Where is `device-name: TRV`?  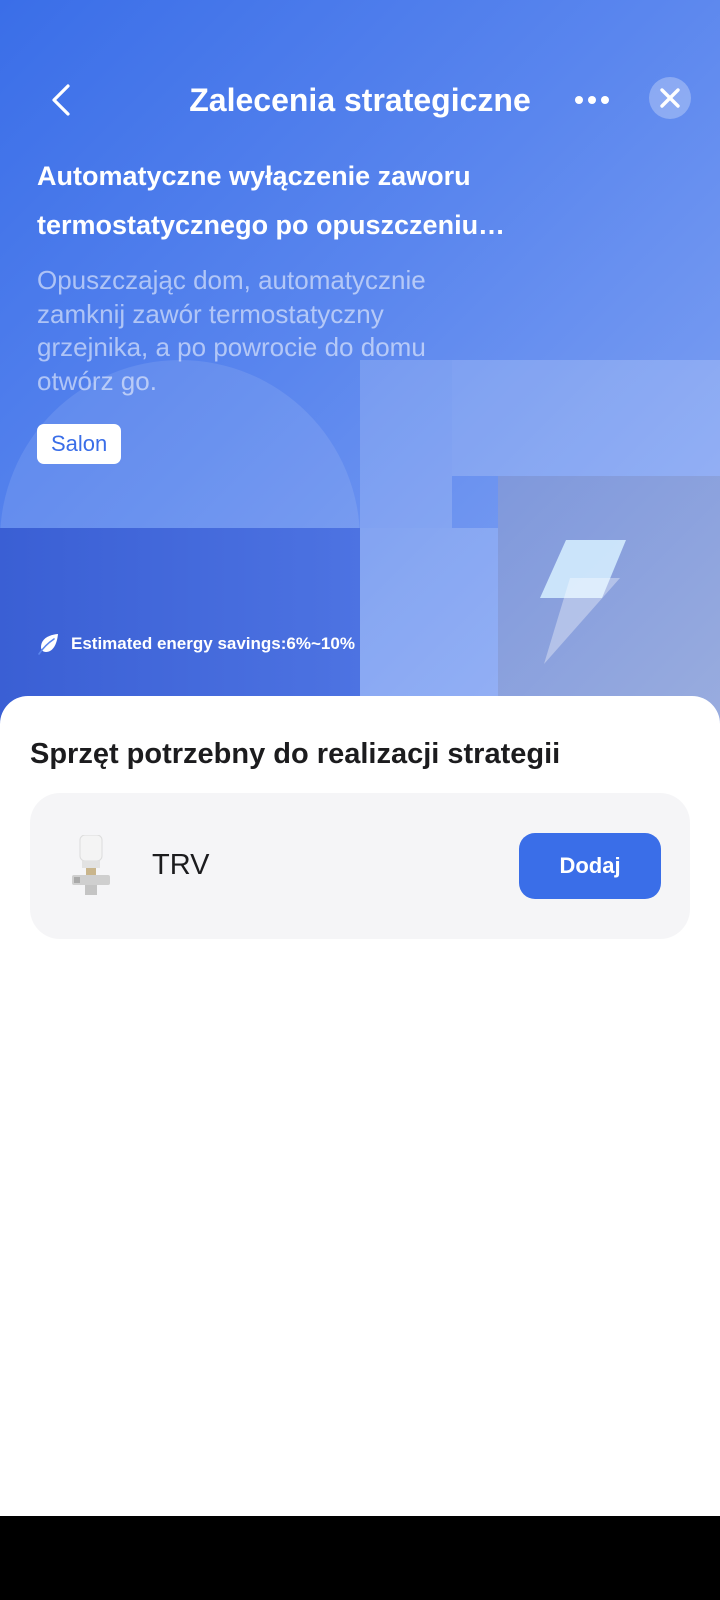
device-name: TRV is located at coordinates (181, 865).